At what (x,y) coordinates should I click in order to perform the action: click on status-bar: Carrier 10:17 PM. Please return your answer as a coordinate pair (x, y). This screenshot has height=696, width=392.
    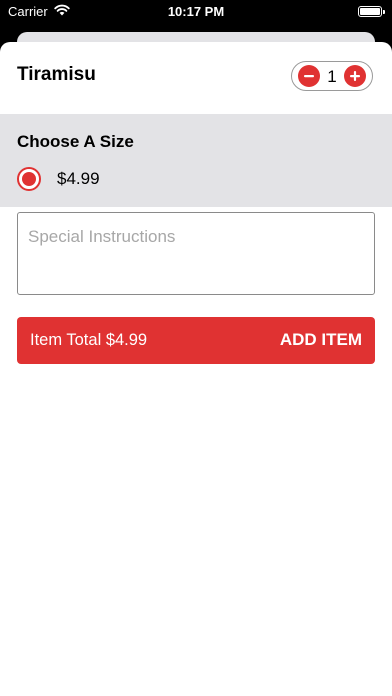
    Looking at the image, I should click on (196, 12).